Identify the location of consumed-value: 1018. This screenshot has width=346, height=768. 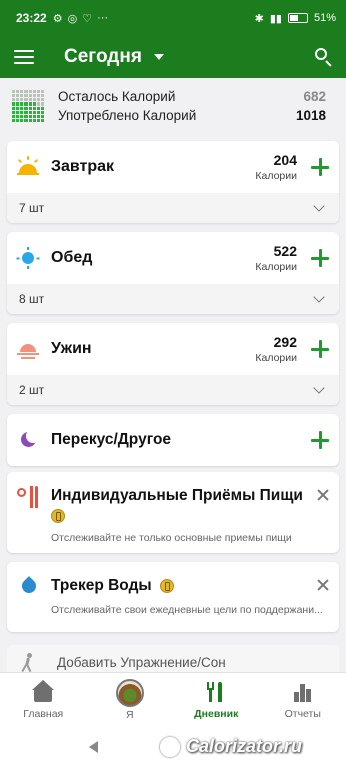
(310, 115).